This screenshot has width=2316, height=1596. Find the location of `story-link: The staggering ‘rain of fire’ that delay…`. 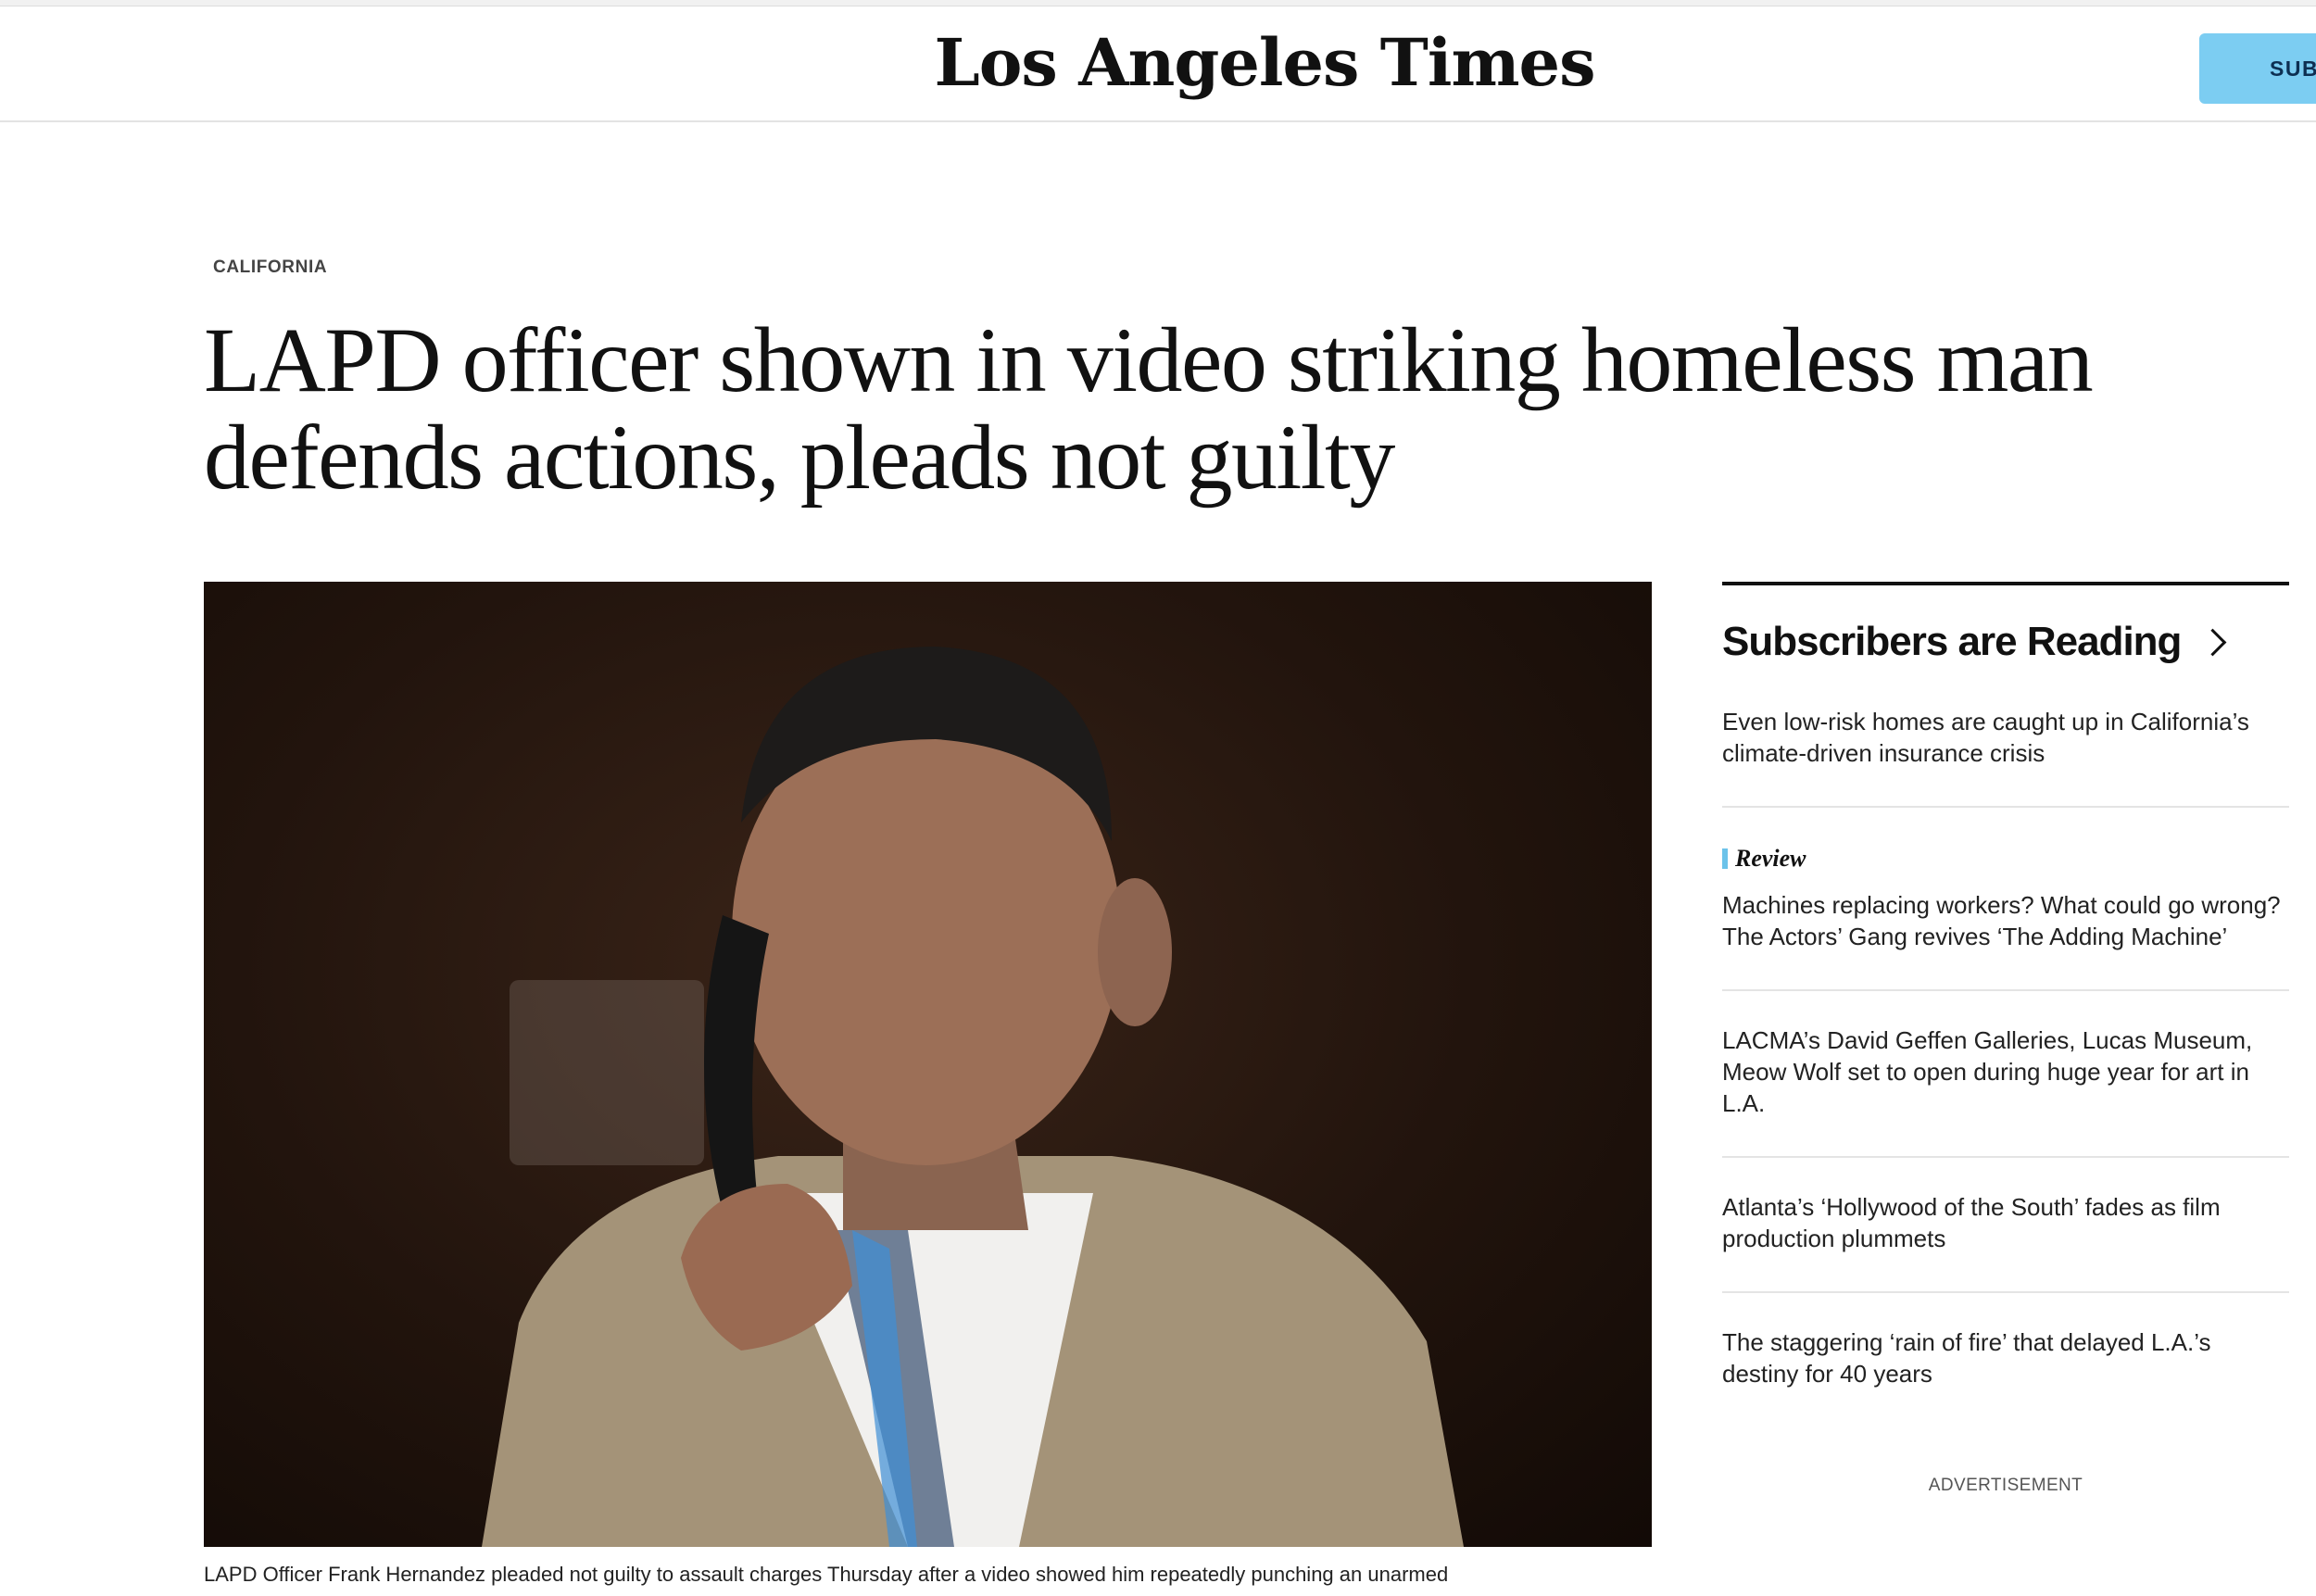

story-link: The staggering ‘rain of fire’ that delay… is located at coordinates (2005, 1357).